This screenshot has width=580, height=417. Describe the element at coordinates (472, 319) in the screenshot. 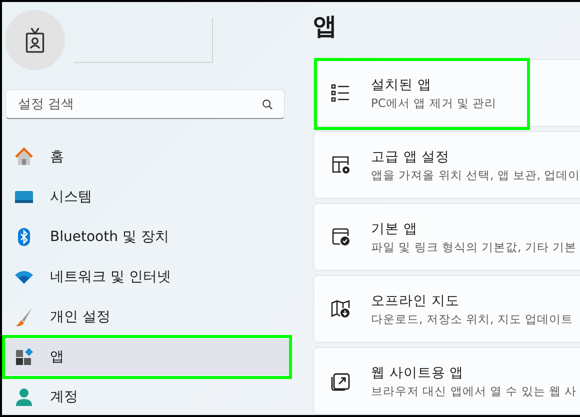

I see `card-subtitle: 다운로드, 저장소 위치, 지도 업데이트` at that location.